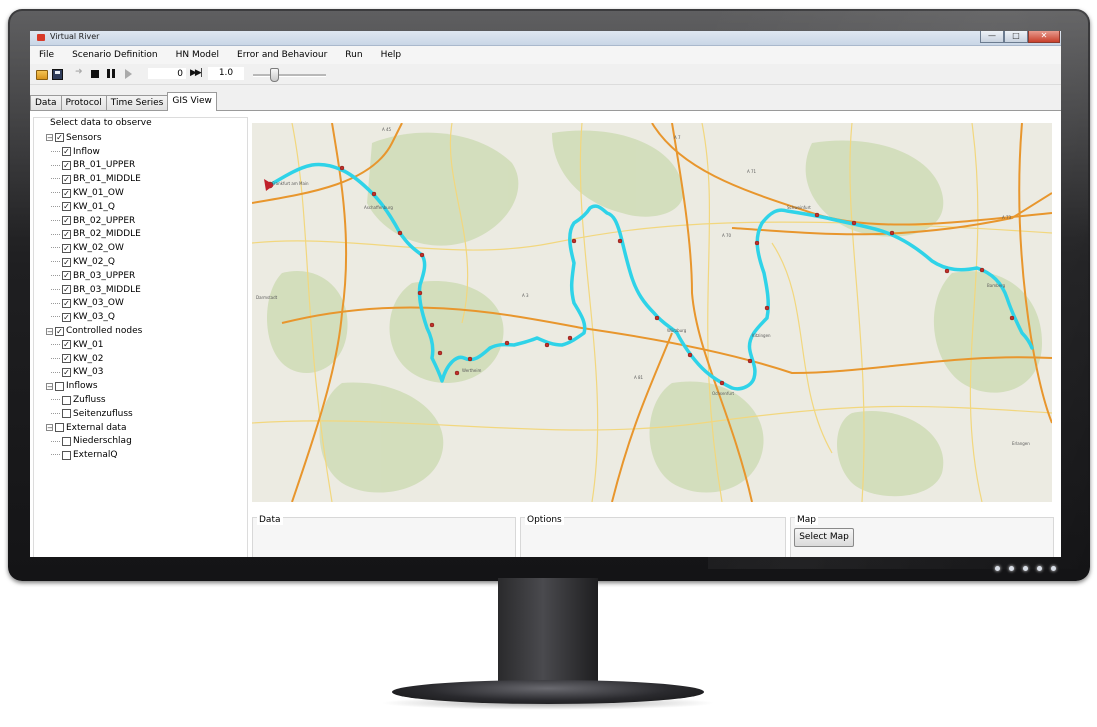 The height and width of the screenshot is (727, 1097). I want to click on map-label-a73: A 73, so click(1007, 217).